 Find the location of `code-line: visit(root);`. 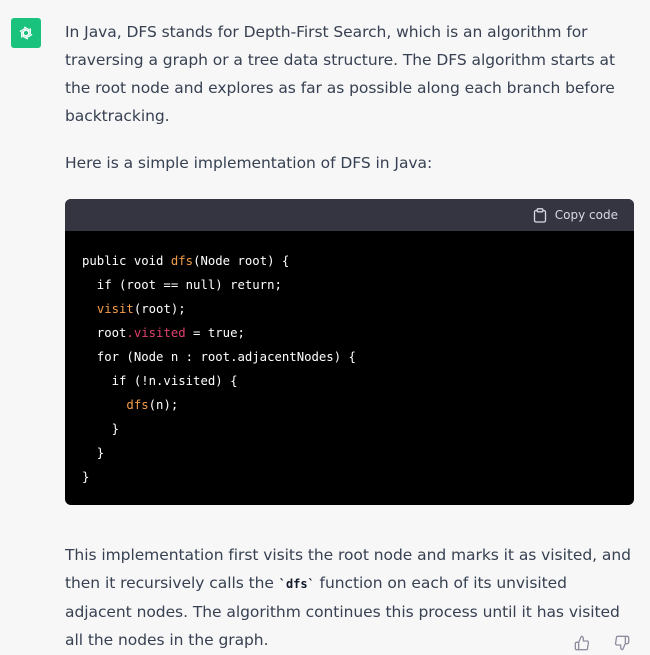

code-line: visit(root); is located at coordinates (349, 309).